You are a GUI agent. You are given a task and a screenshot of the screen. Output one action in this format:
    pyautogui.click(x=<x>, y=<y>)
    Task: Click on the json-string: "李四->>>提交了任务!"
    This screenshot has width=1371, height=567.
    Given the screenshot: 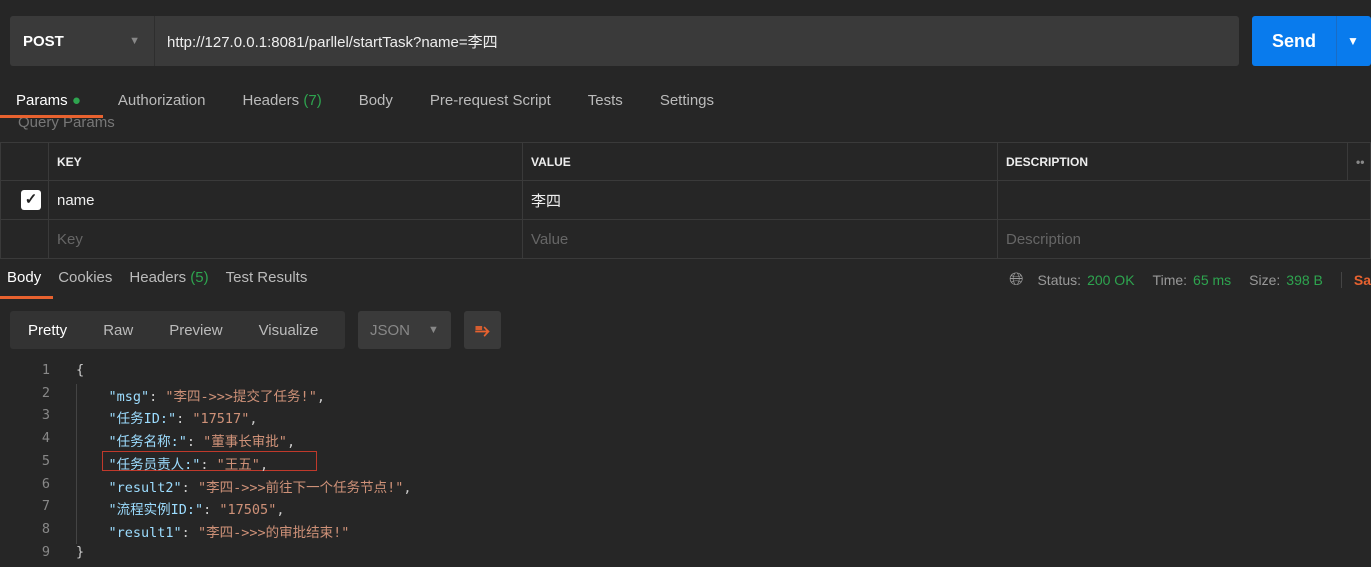 What is the action you would take?
    pyautogui.click(x=241, y=396)
    